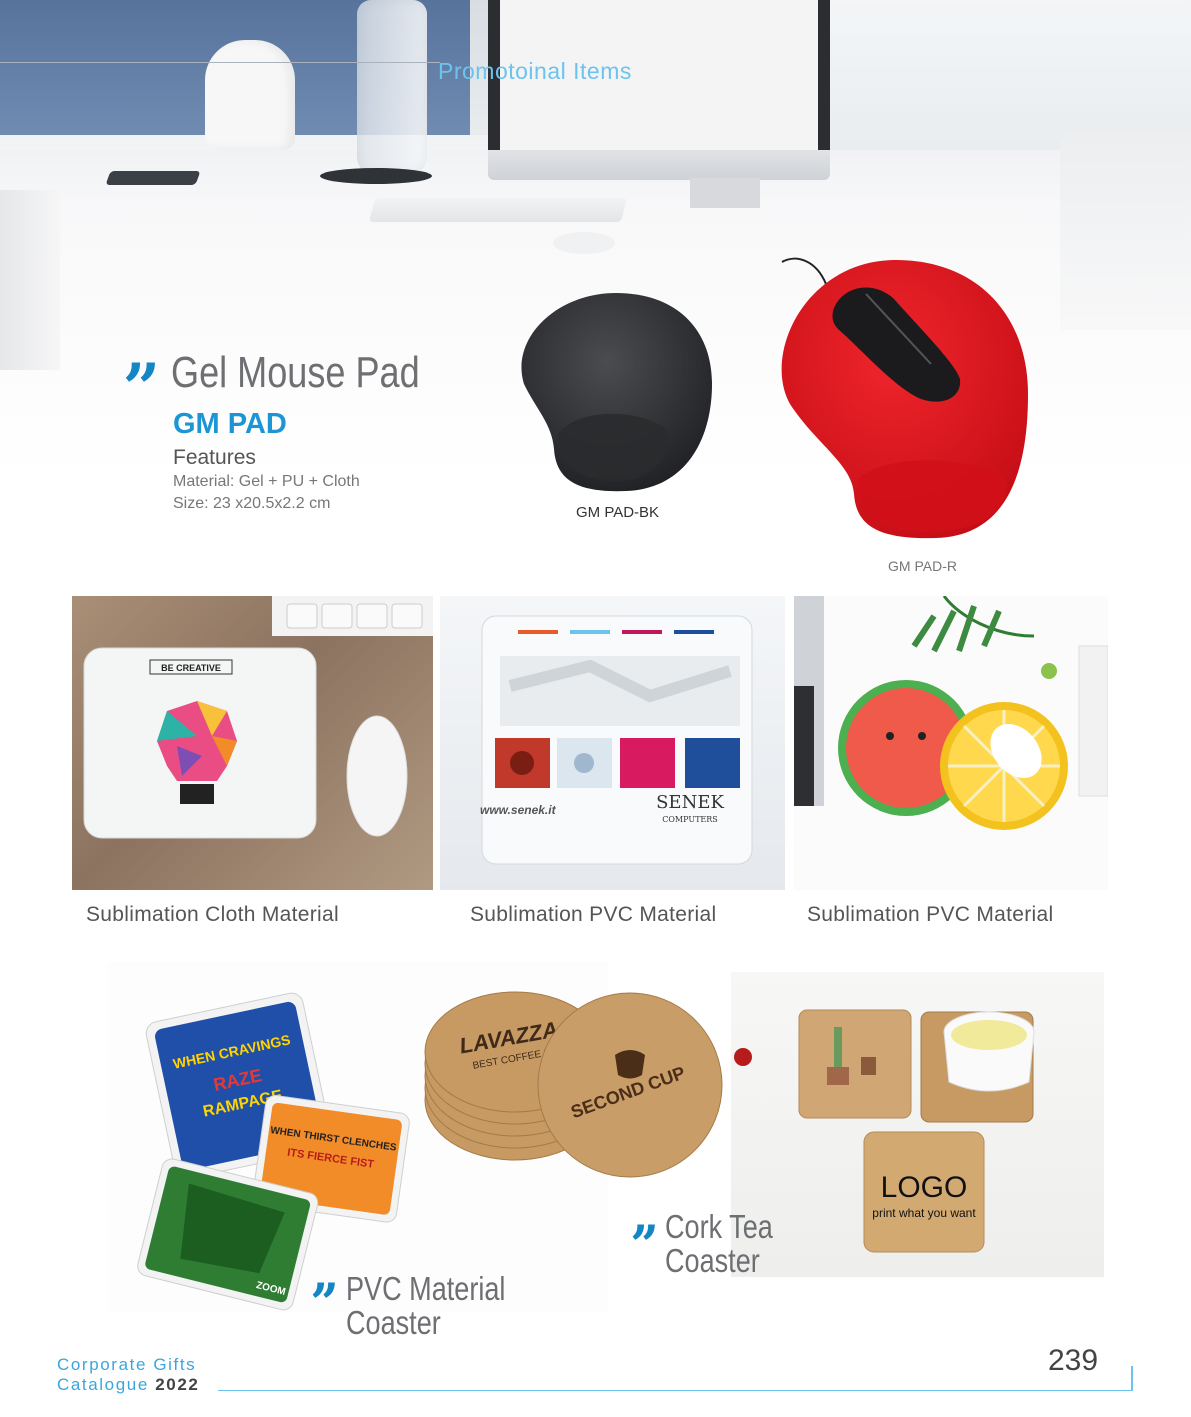 This screenshot has height=1417, width=1191. What do you see at coordinates (924, 1213) in the screenshot?
I see `logo-placeholder-sub: print what you want` at bounding box center [924, 1213].